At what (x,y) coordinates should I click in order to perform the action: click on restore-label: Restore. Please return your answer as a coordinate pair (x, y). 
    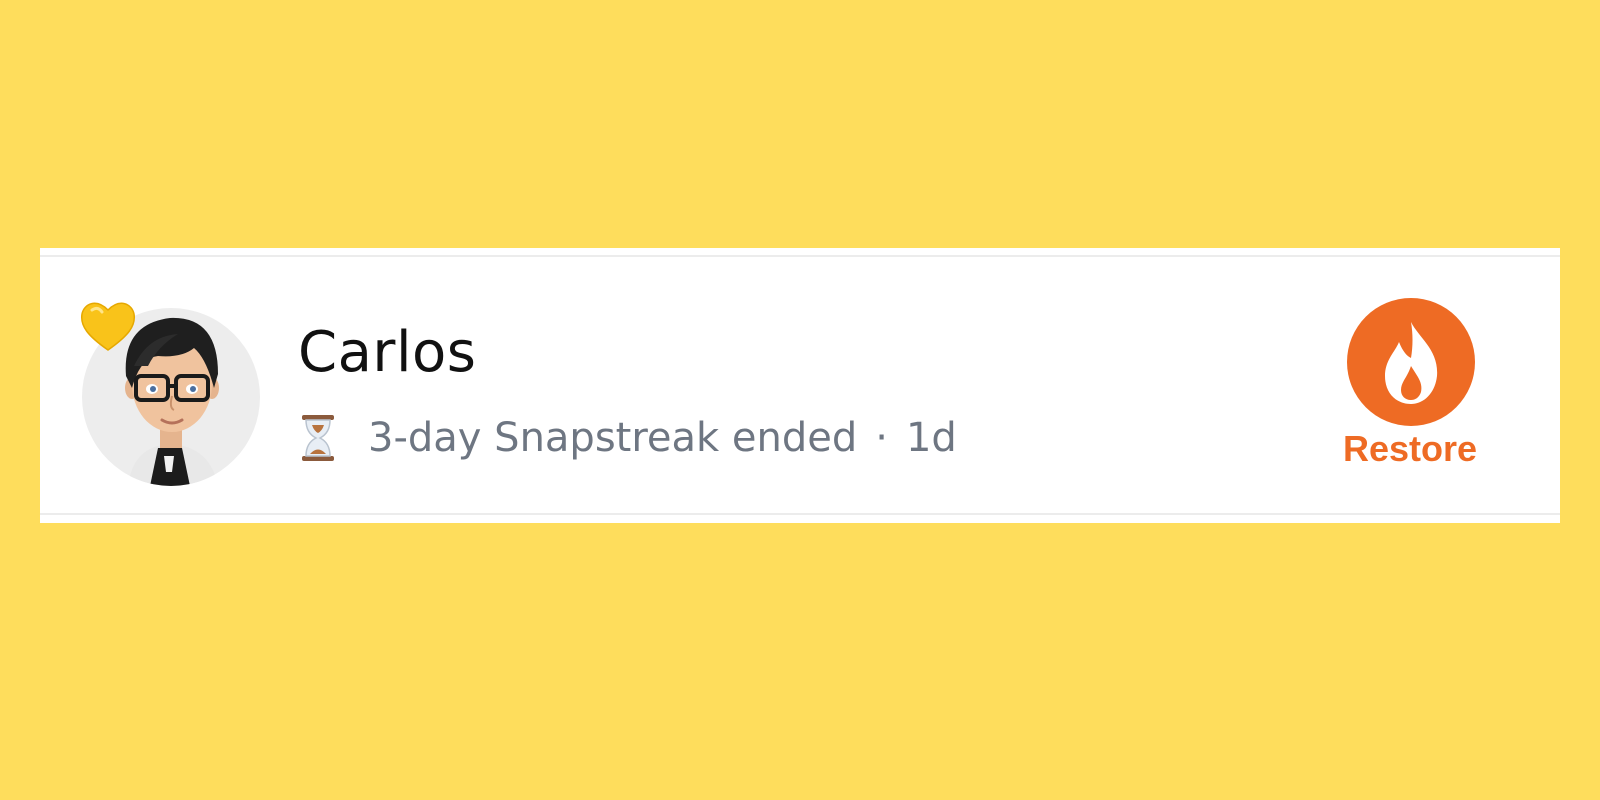
    Looking at the image, I should click on (1410, 449).